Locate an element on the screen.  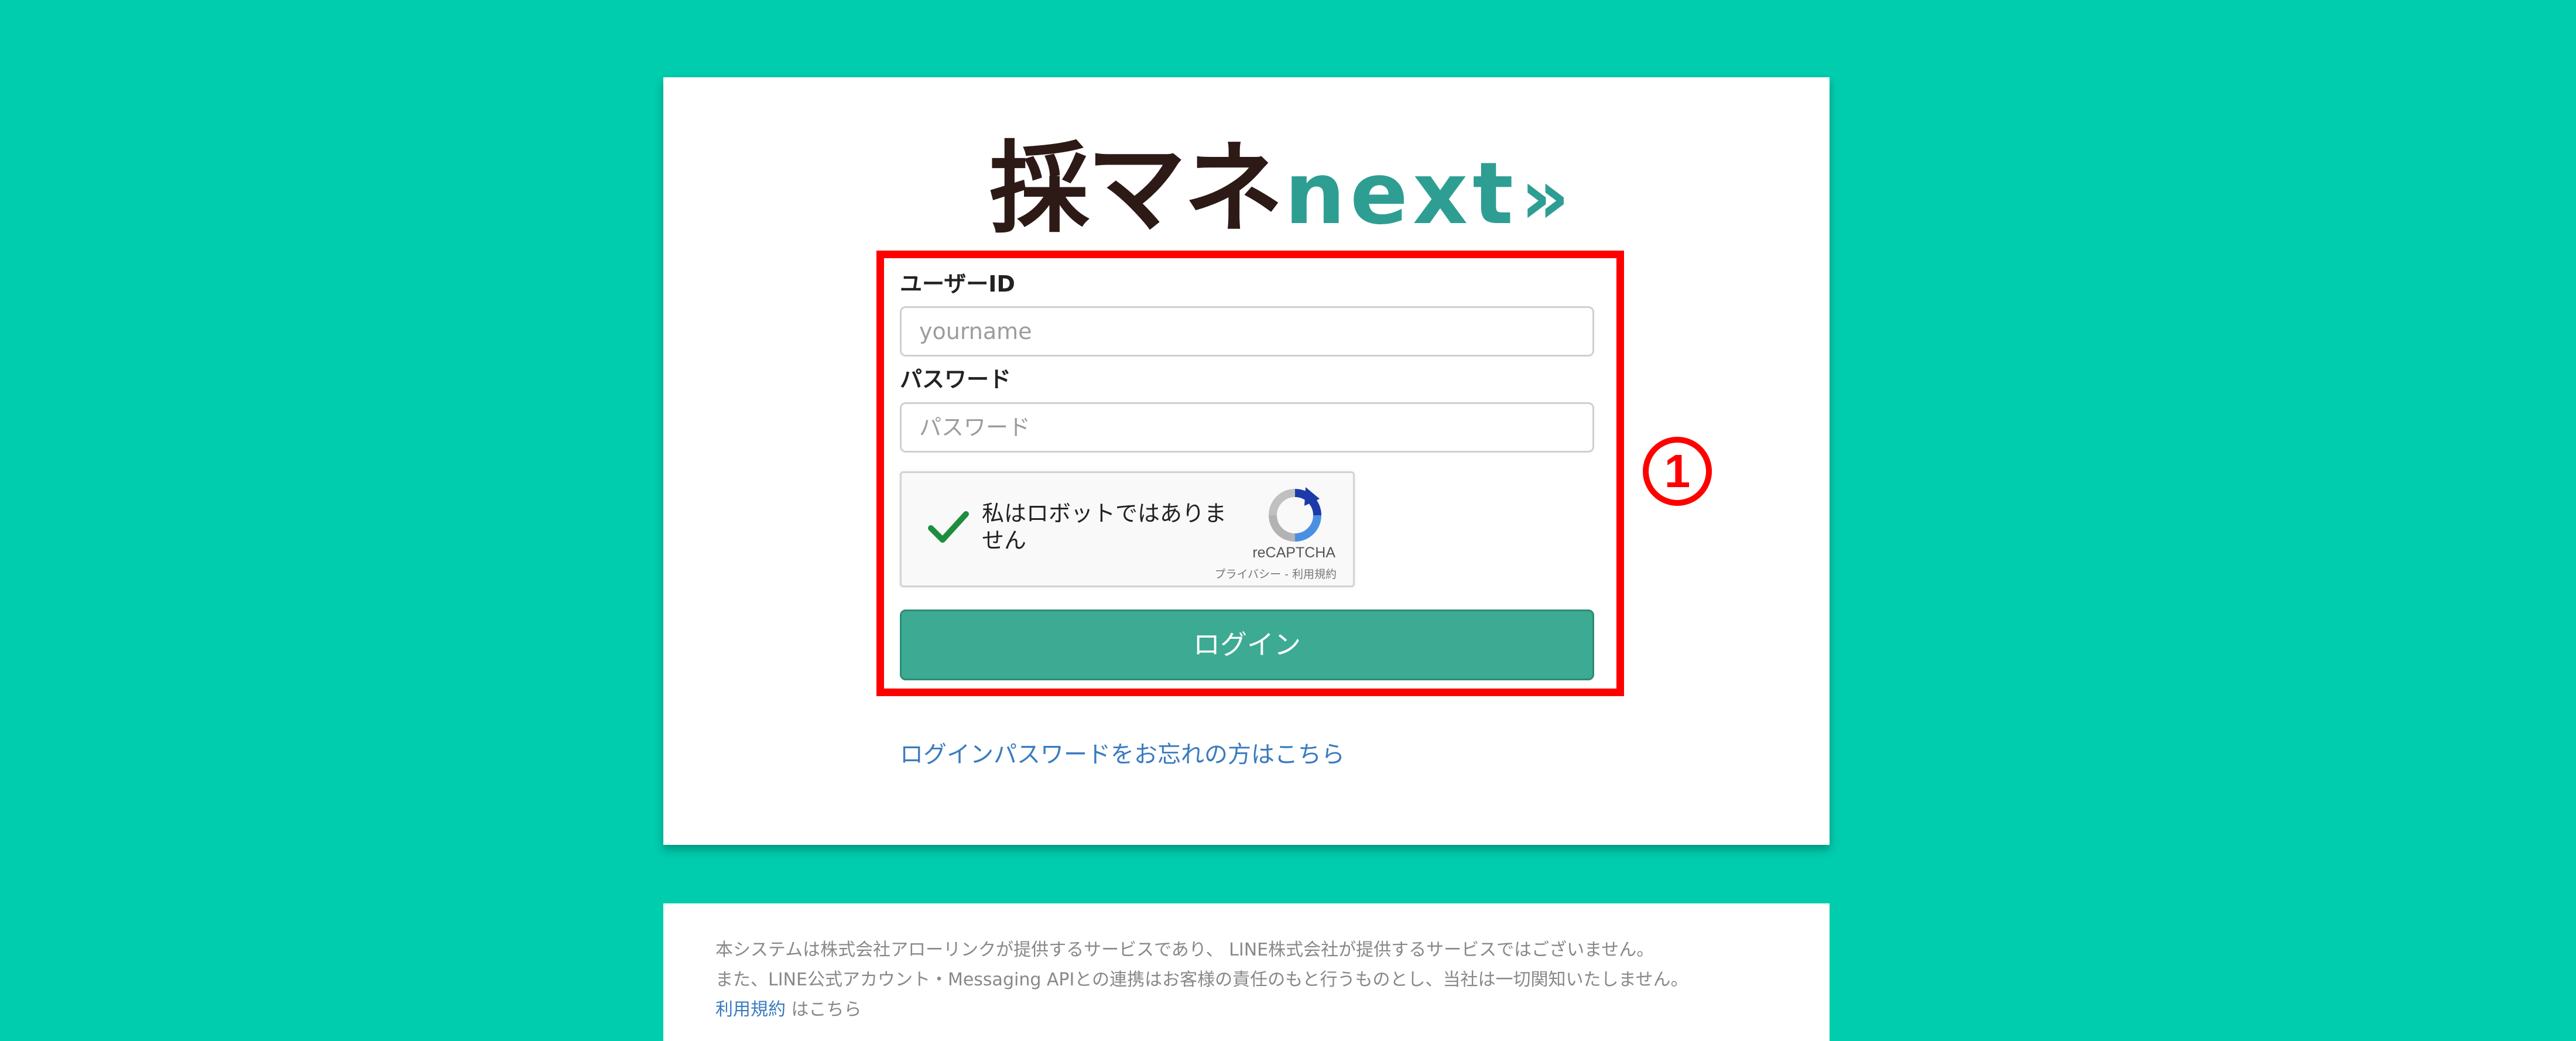
login-button: ログイン is located at coordinates (1247, 644).